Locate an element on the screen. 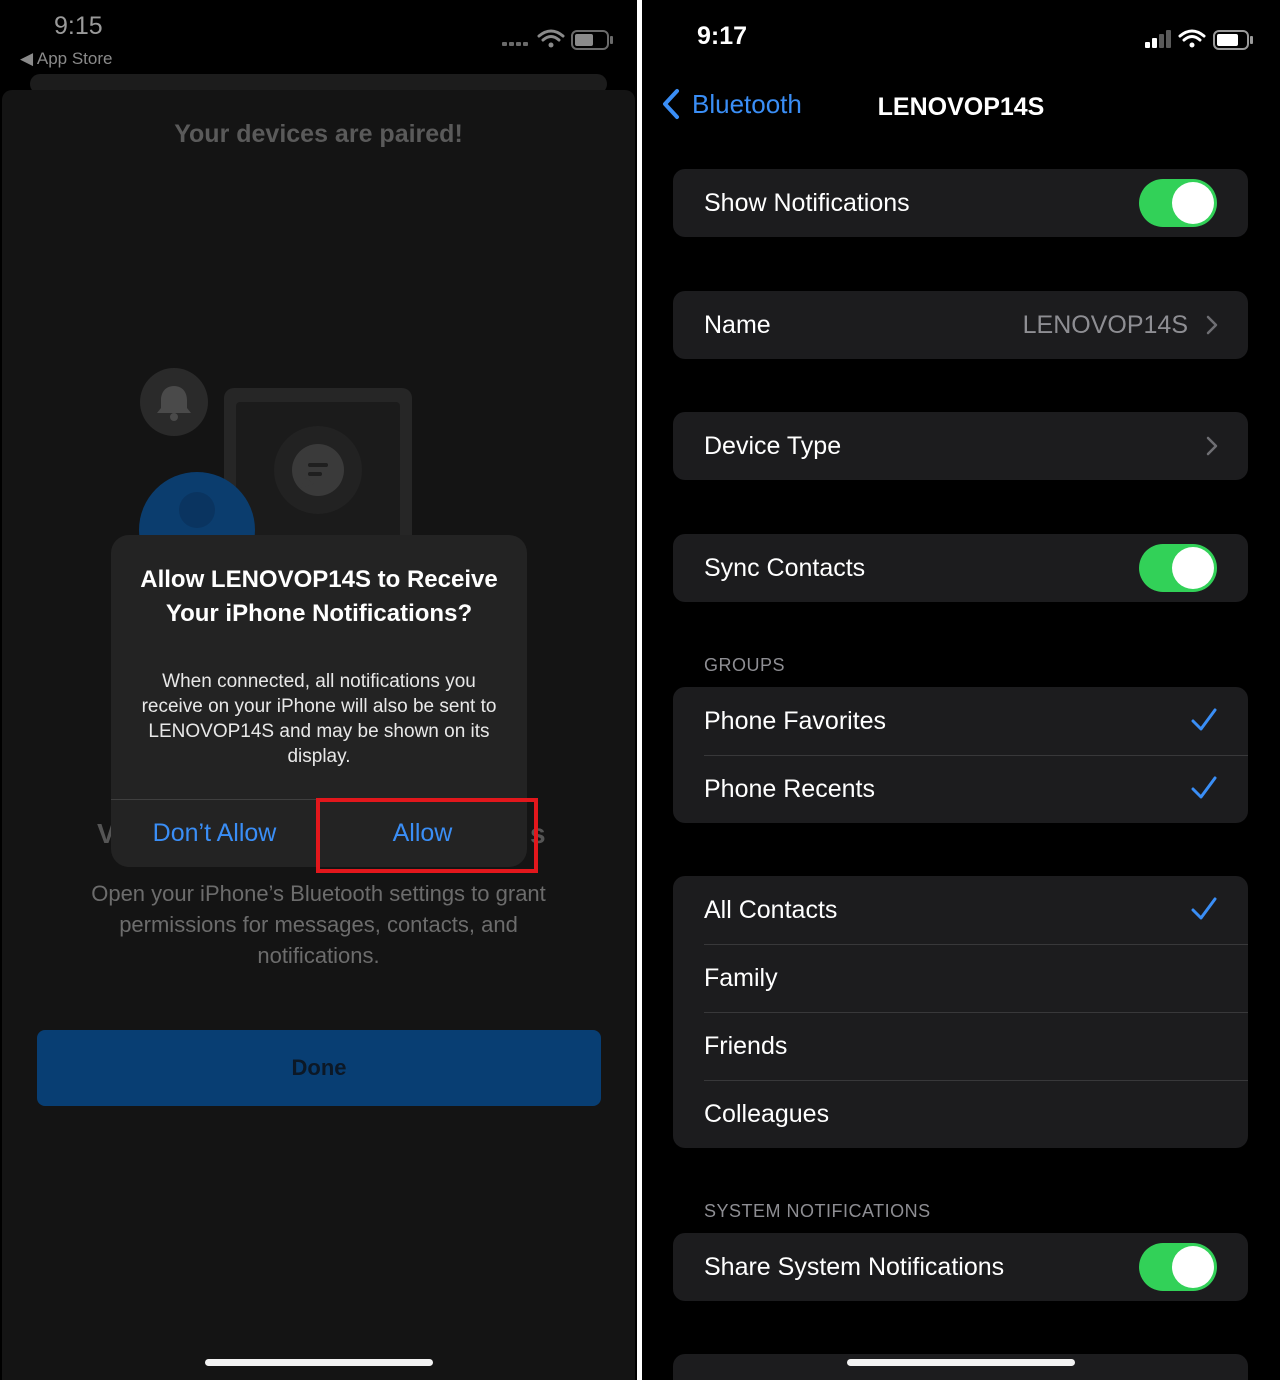  groups-section-header: GROUPS is located at coordinates (745, 665).